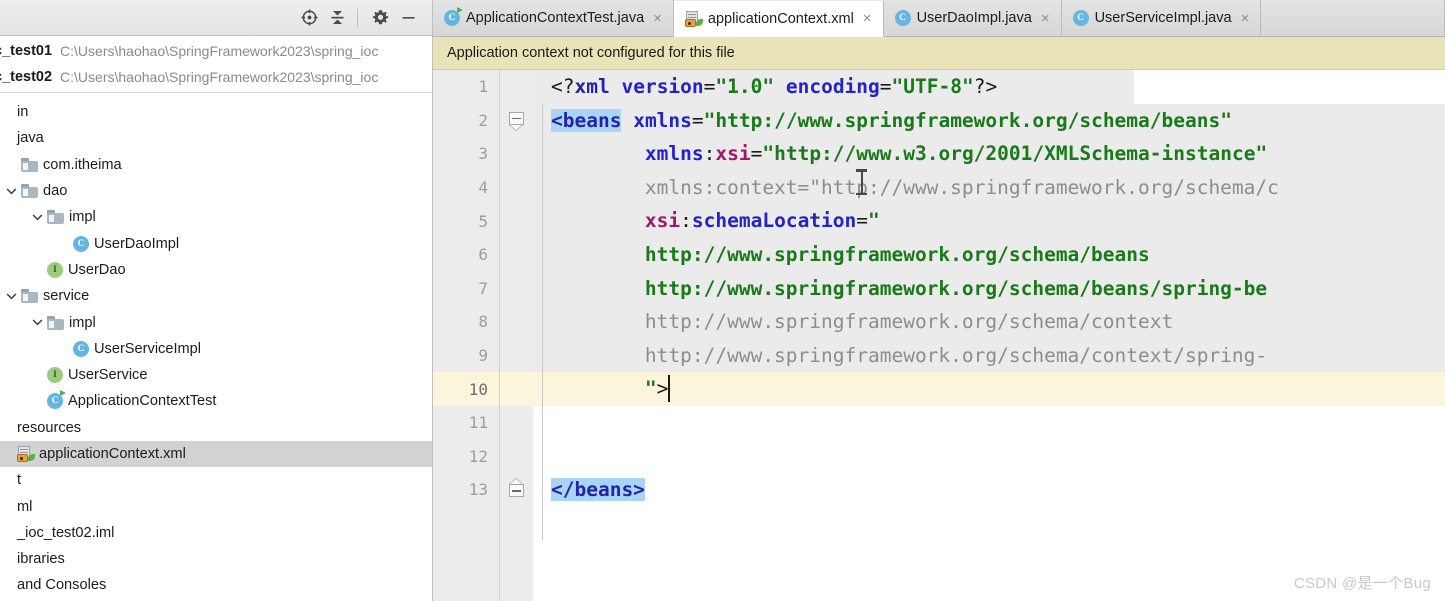 This screenshot has width=1445, height=601. I want to click on code-token: ", so click(650, 389).